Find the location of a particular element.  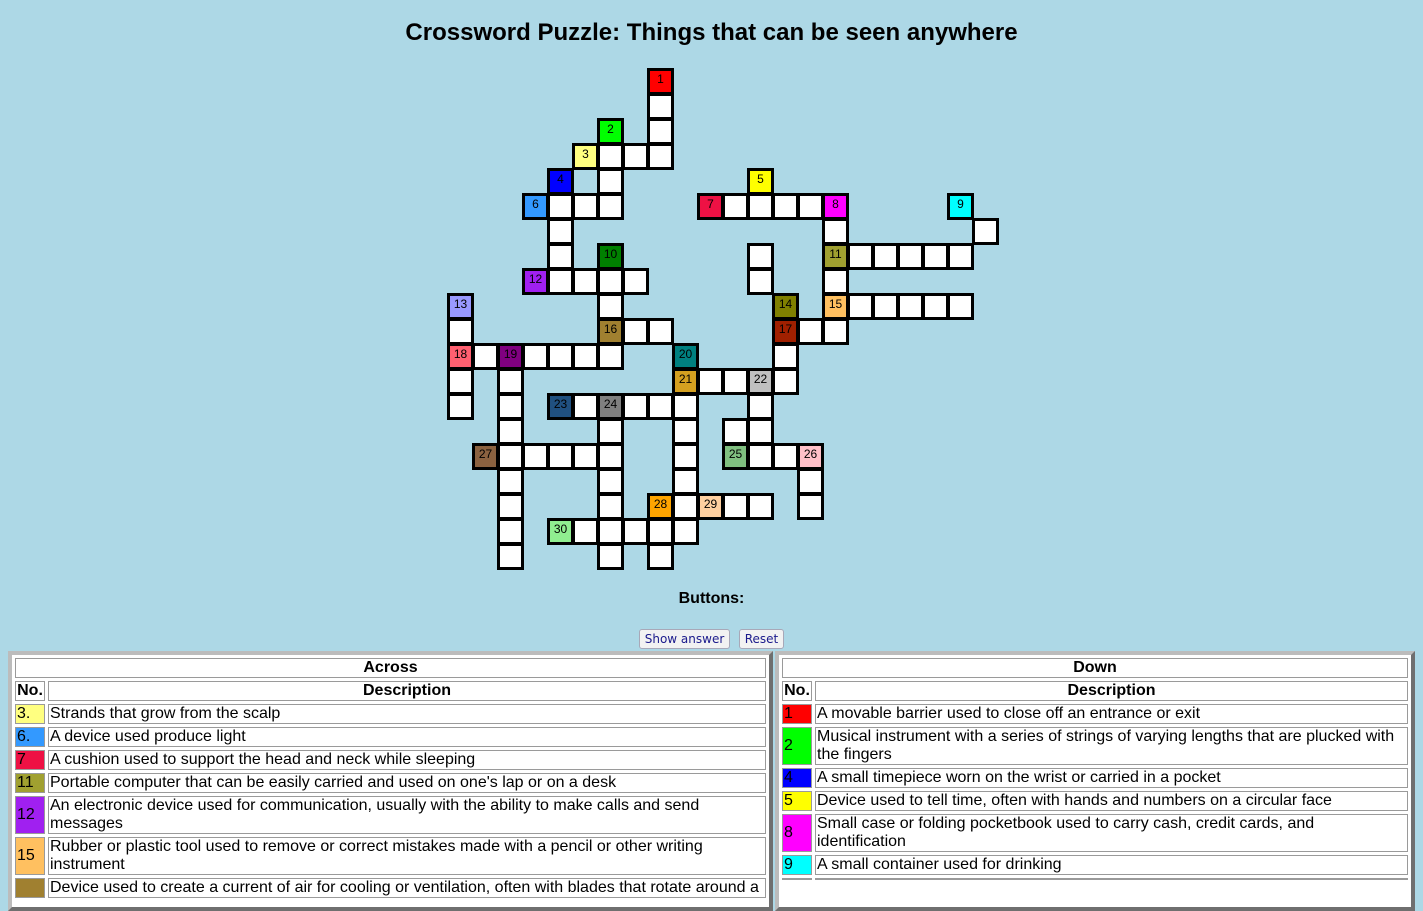

grid-cell: 6 is located at coordinates (535, 206).